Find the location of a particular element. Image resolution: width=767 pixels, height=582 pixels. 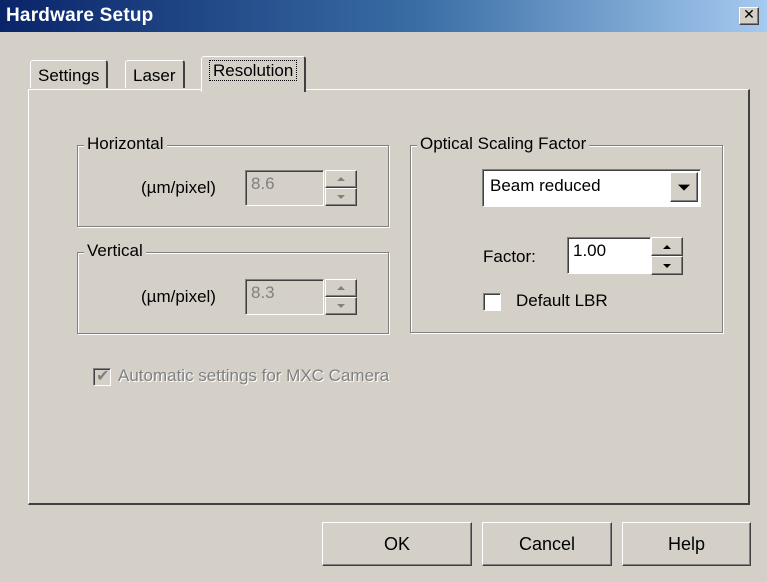

help-button: Help is located at coordinates (686, 544).